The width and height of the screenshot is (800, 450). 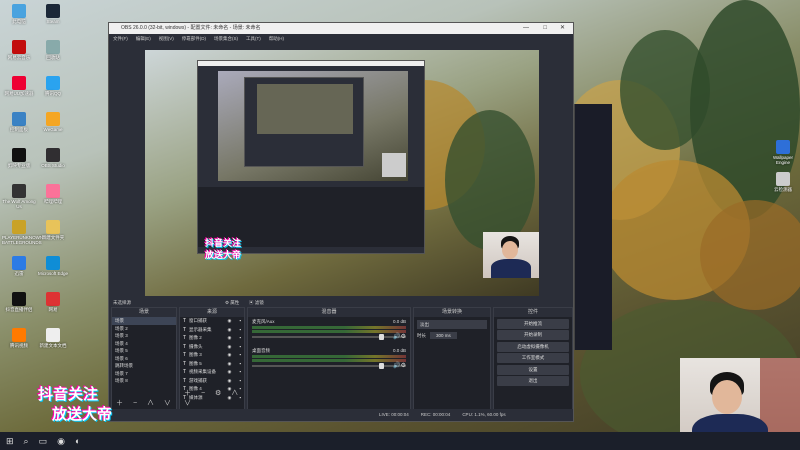 I want to click on scene-item: 场景 7, so click(x=144, y=374).